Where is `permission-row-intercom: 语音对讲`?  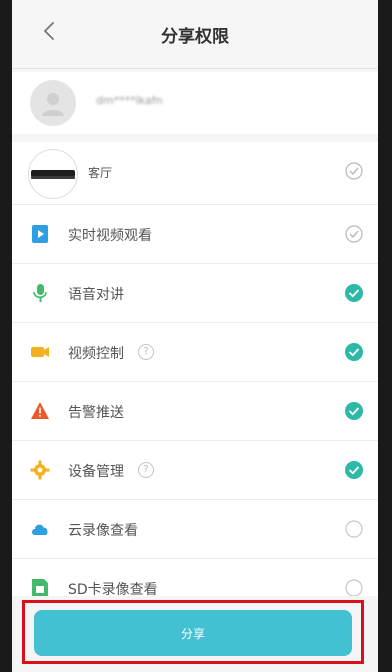 permission-row-intercom: 语音对讲 is located at coordinates (195, 293).